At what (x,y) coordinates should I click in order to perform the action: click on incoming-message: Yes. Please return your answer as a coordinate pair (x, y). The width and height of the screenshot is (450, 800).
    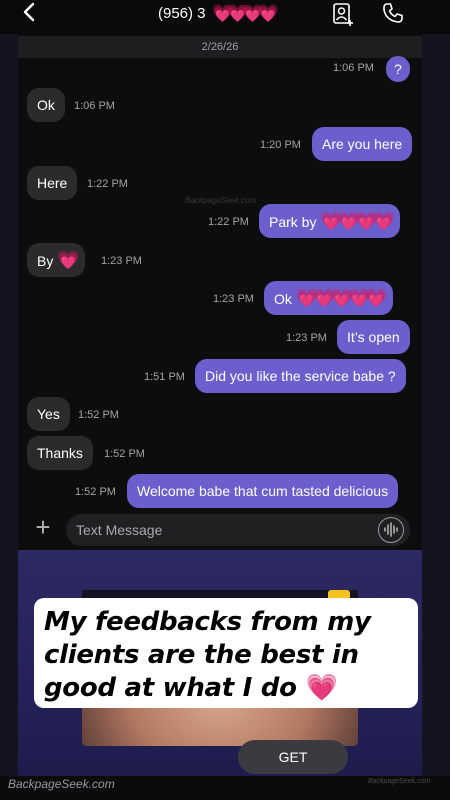
    Looking at the image, I should click on (48, 414).